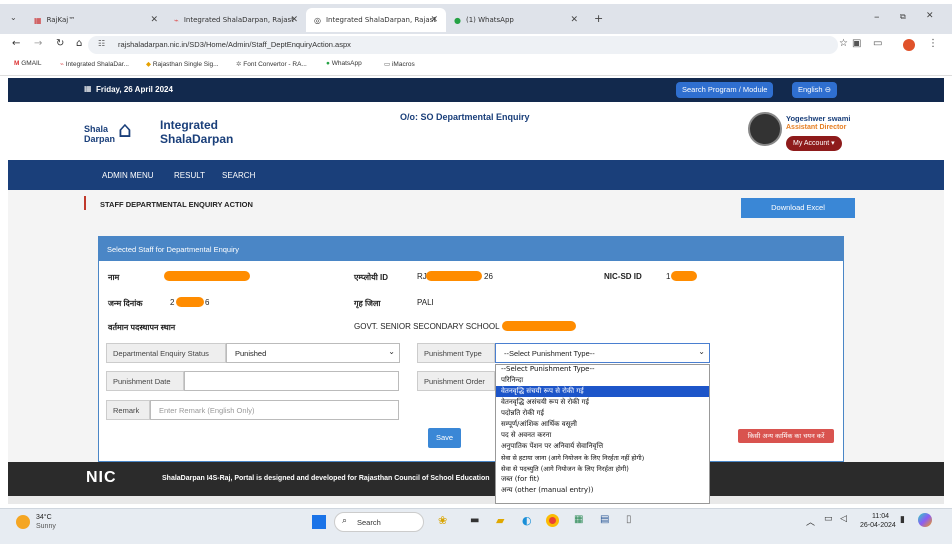 This screenshot has height=544, width=952. What do you see at coordinates (833, 143) in the screenshot?
I see `caret-down-icon: ▾` at bounding box center [833, 143].